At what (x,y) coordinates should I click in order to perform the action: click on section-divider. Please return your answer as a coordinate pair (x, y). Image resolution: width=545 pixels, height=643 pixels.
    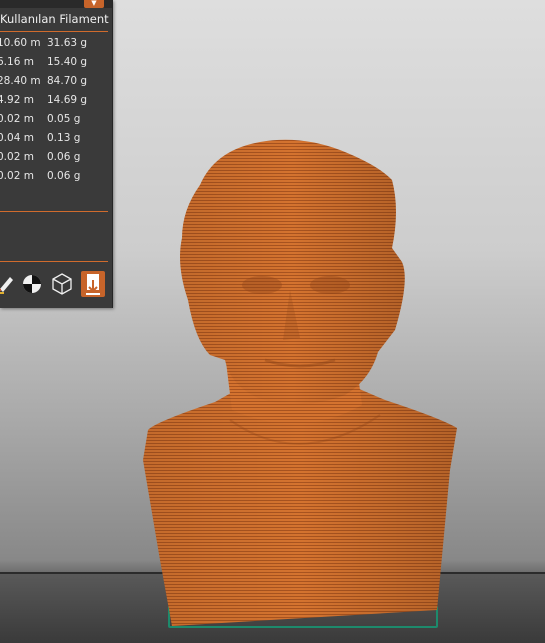
    Looking at the image, I should click on (54, 211).